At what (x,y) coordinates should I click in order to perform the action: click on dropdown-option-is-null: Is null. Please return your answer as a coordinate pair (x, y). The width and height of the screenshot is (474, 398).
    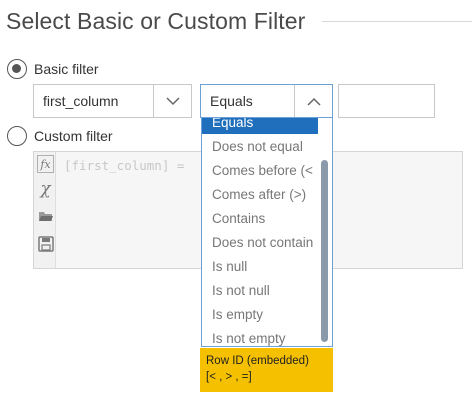
    Looking at the image, I should click on (260, 266).